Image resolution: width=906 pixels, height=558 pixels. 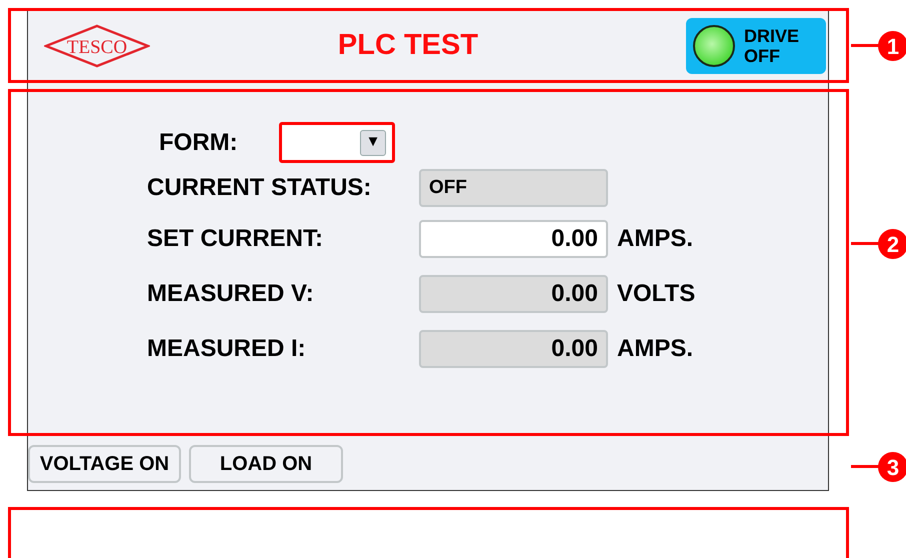 I want to click on indicator-lamp-icon, so click(x=714, y=46).